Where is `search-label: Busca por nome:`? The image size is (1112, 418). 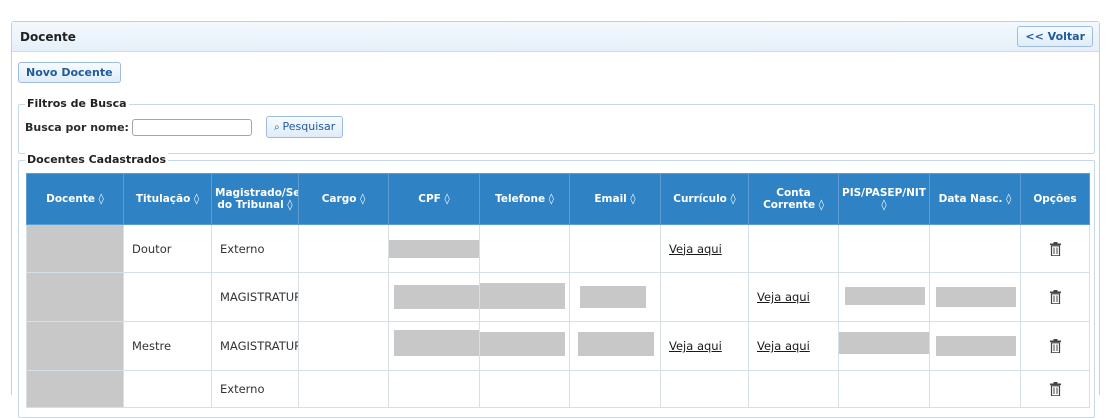 search-label: Busca por nome: is located at coordinates (77, 127).